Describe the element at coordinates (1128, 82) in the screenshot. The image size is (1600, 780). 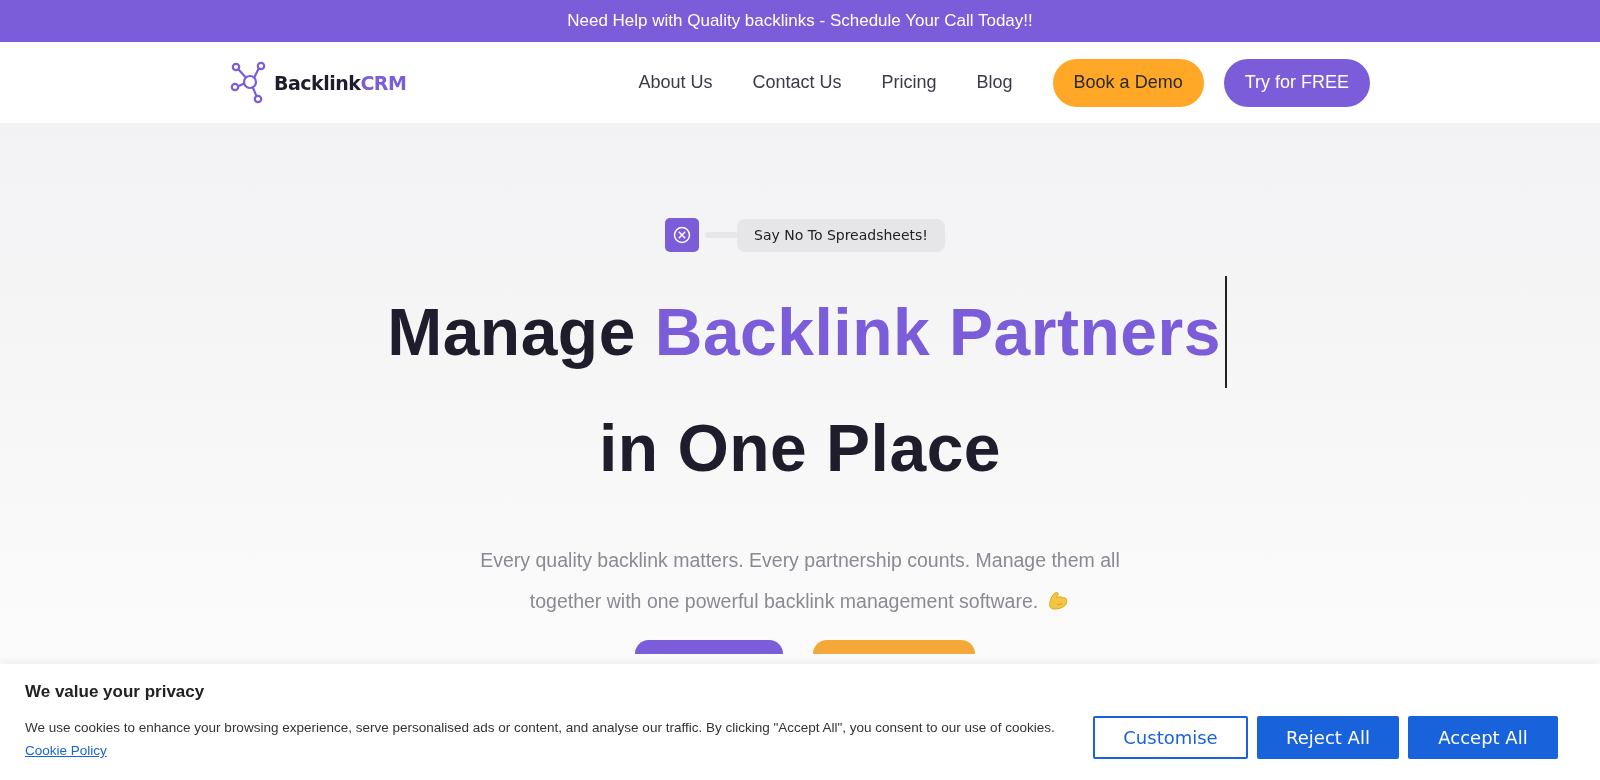
I see `book-demo-button: Book a Demo` at that location.